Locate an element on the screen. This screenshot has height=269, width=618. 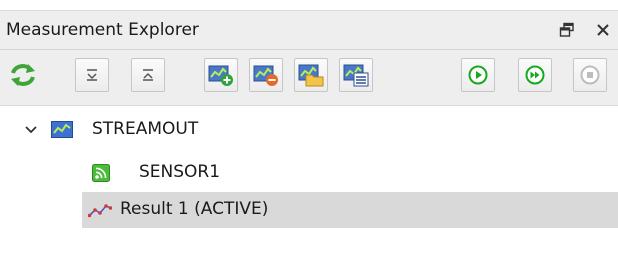
refresh-button is located at coordinates (23, 75).